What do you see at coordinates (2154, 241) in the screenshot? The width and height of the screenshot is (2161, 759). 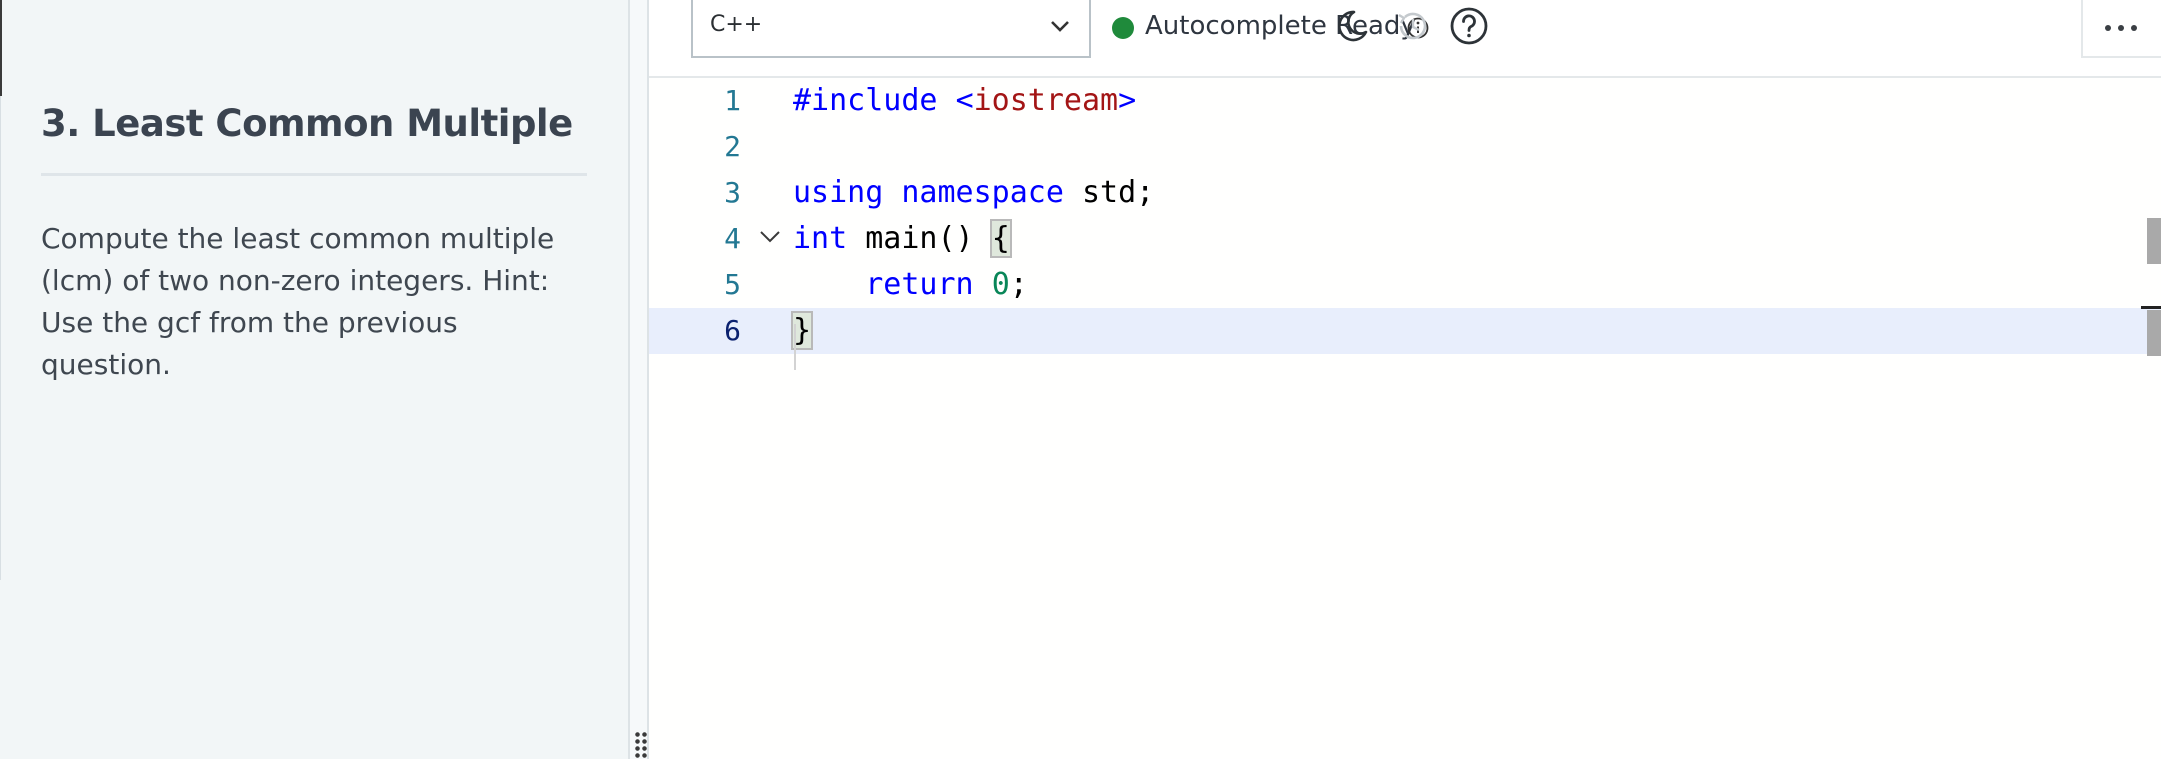 I see `scrollbar-thumb` at bounding box center [2154, 241].